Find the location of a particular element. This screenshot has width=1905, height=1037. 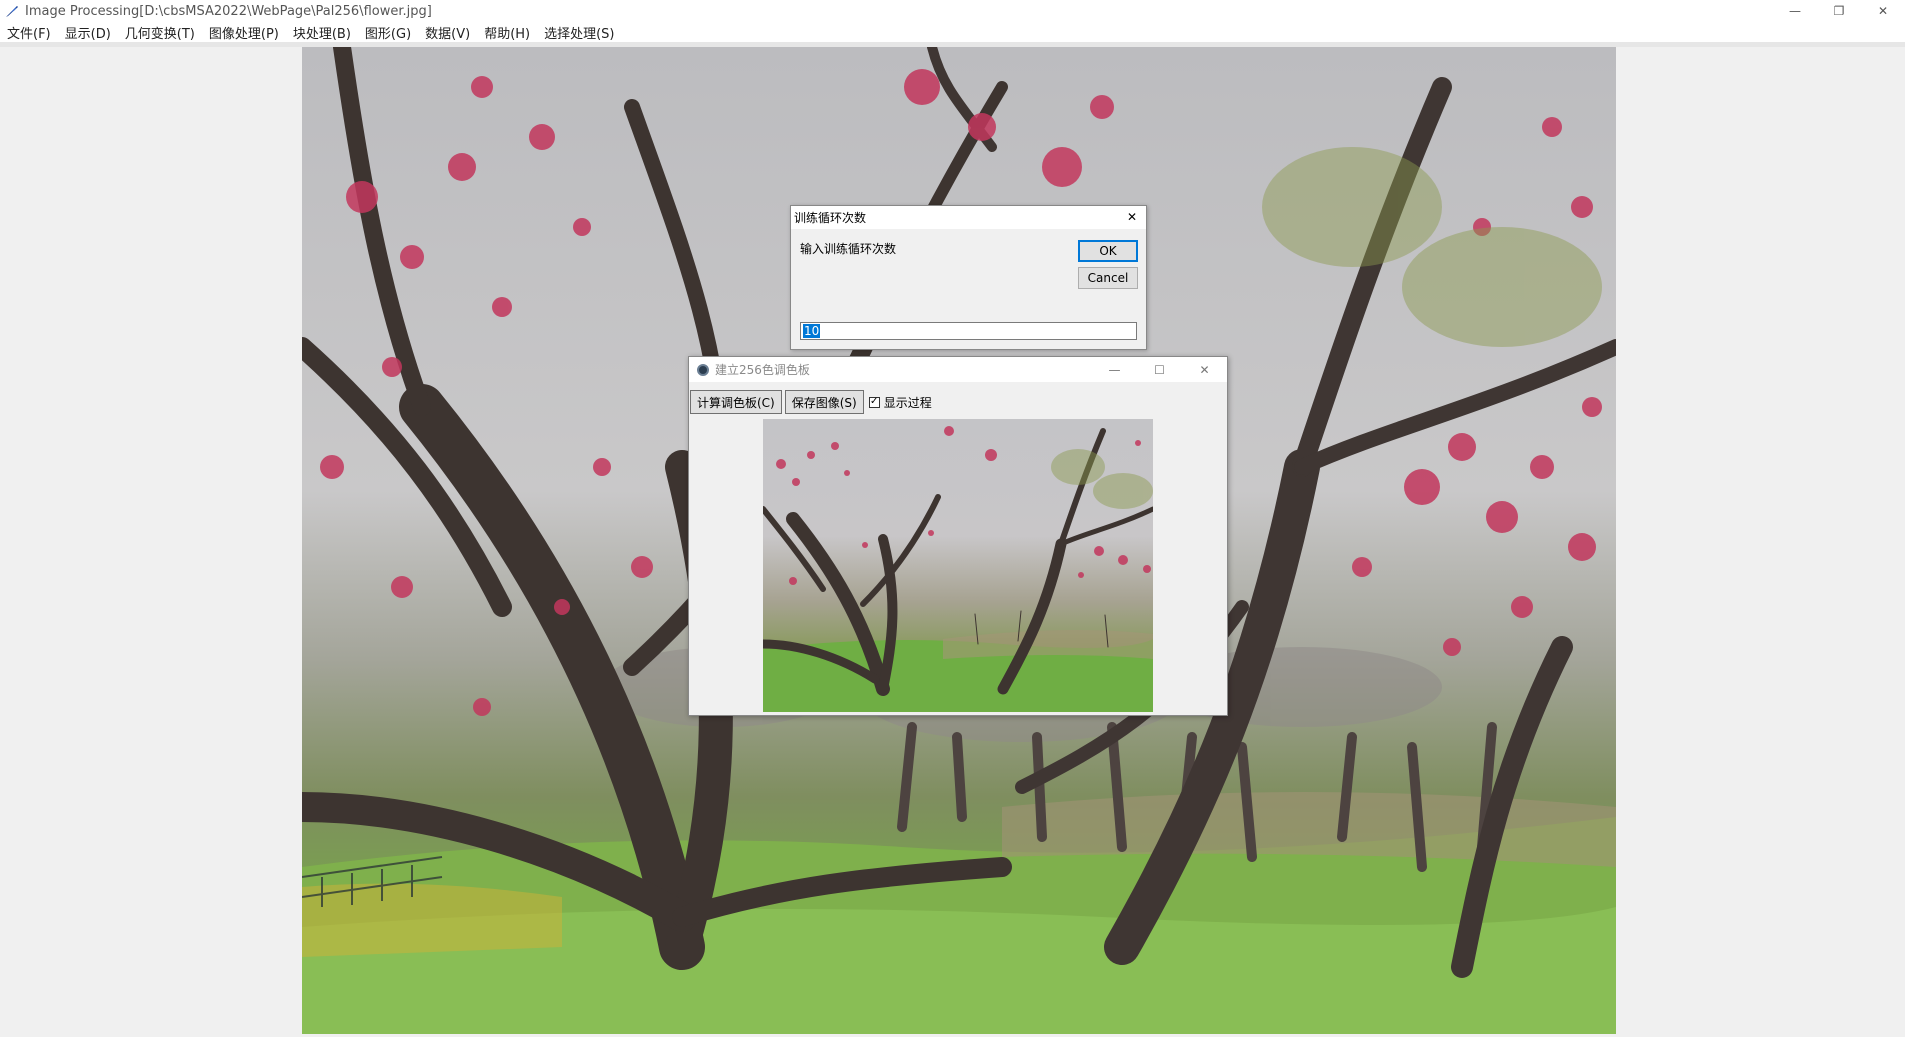

menu-graphics: 图形(G) is located at coordinates (388, 32).